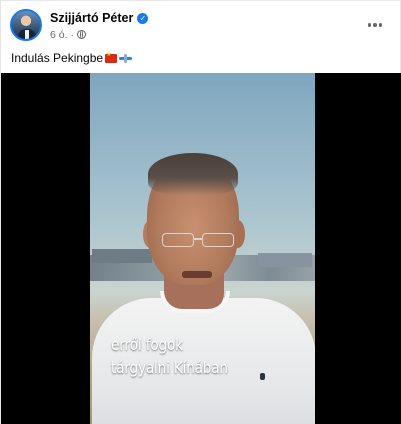 Image resolution: width=401 pixels, height=424 pixels. Describe the element at coordinates (111, 57) in the screenshot. I see `china-flag-icon` at that location.